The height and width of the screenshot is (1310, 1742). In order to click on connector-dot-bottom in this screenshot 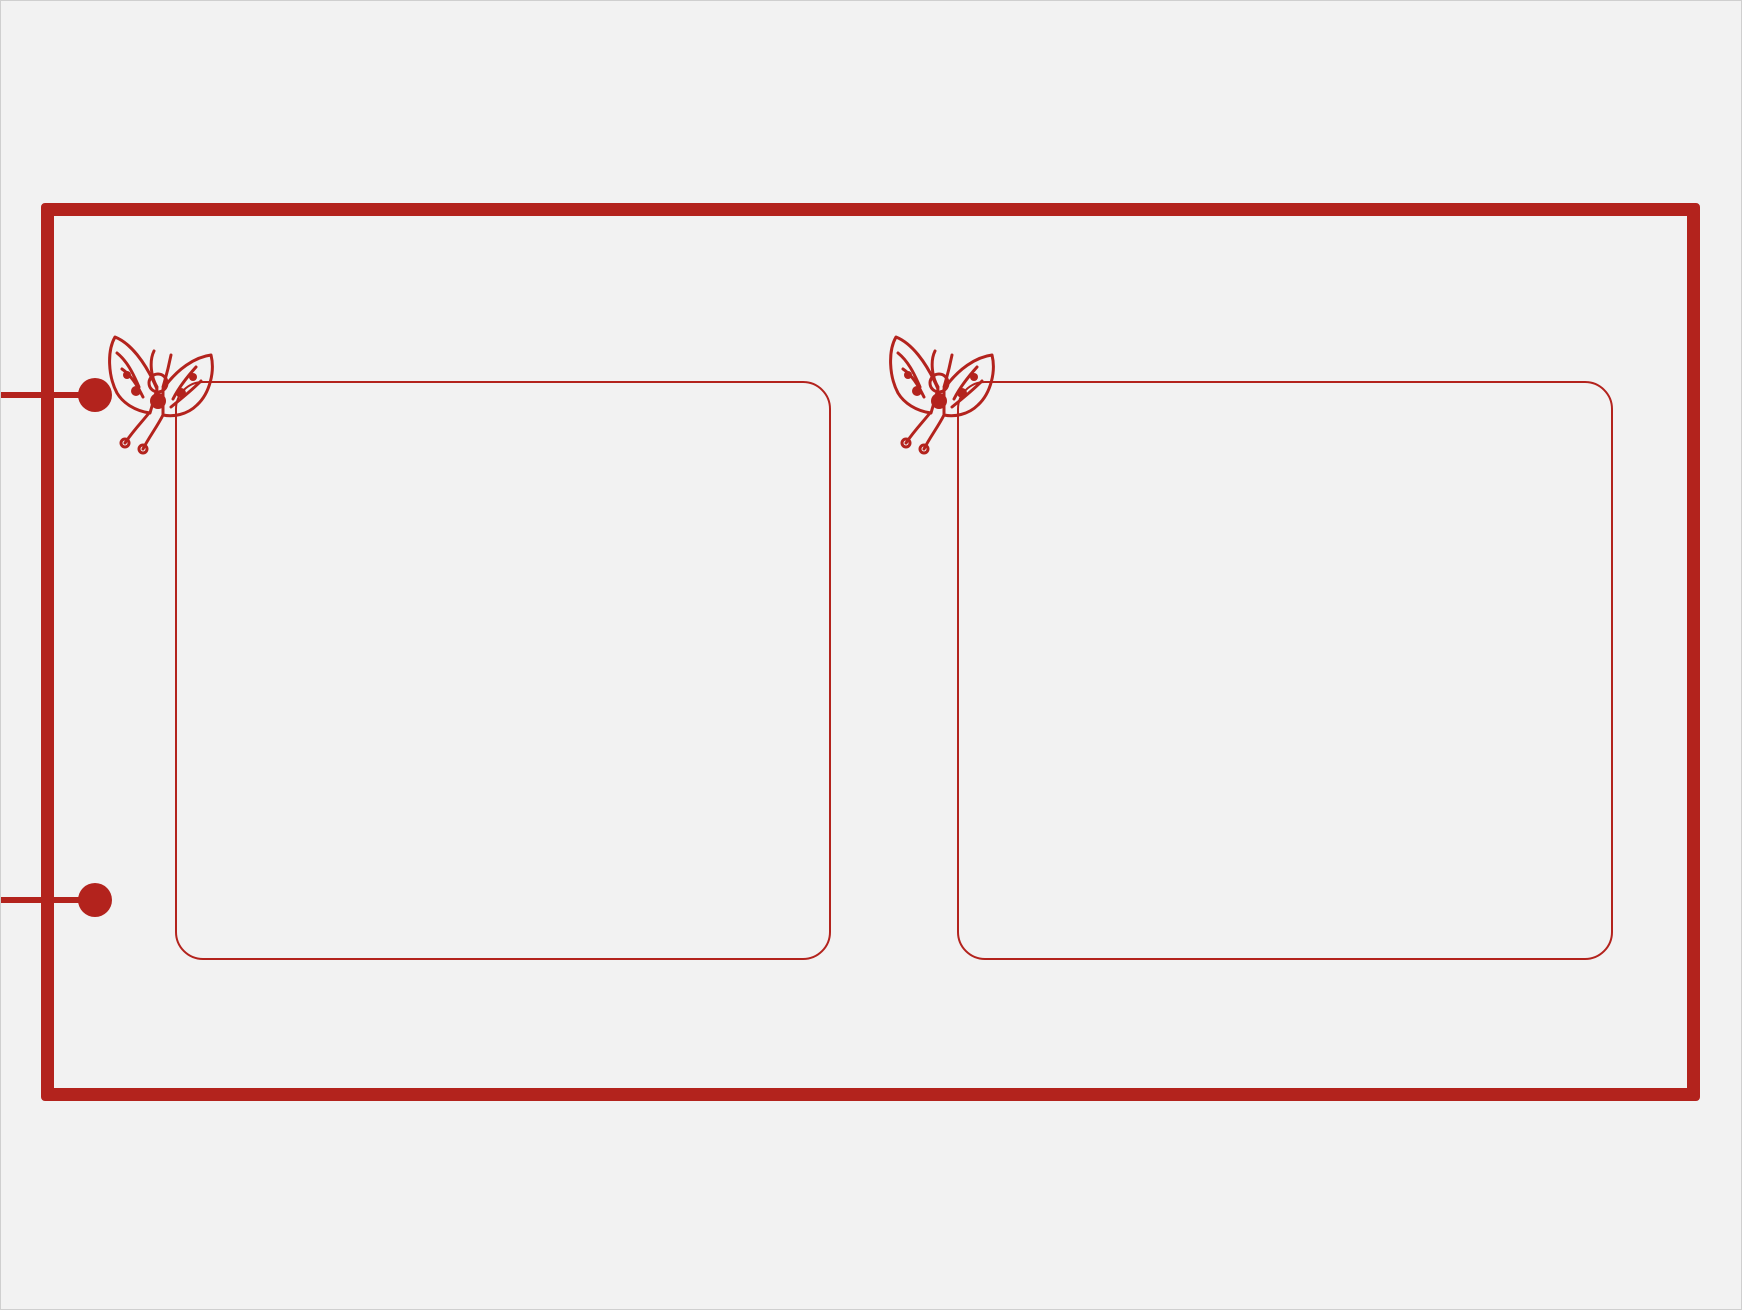, I will do `click(95, 900)`.